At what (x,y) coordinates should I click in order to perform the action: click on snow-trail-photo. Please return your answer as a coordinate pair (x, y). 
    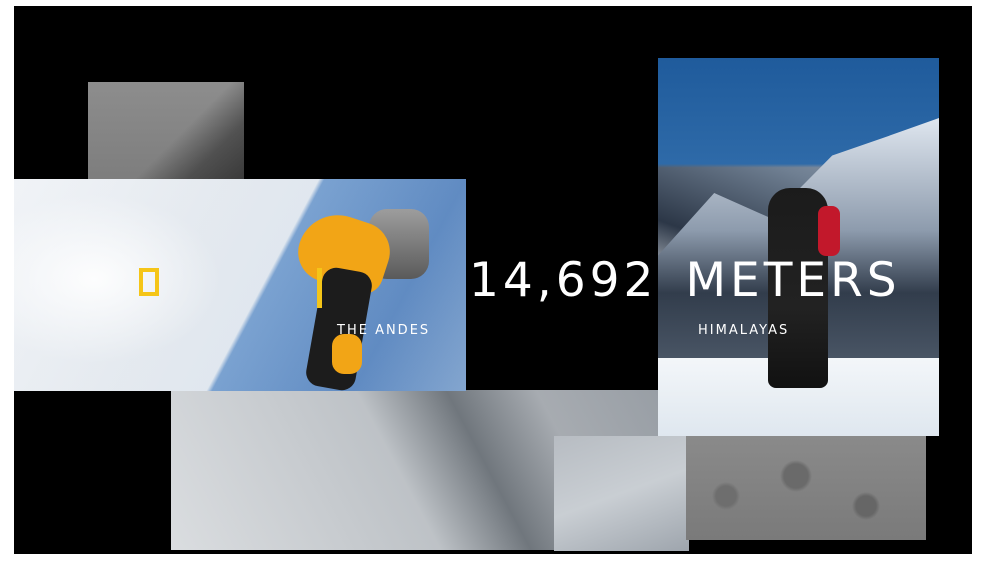
    Looking at the image, I should click on (621, 493).